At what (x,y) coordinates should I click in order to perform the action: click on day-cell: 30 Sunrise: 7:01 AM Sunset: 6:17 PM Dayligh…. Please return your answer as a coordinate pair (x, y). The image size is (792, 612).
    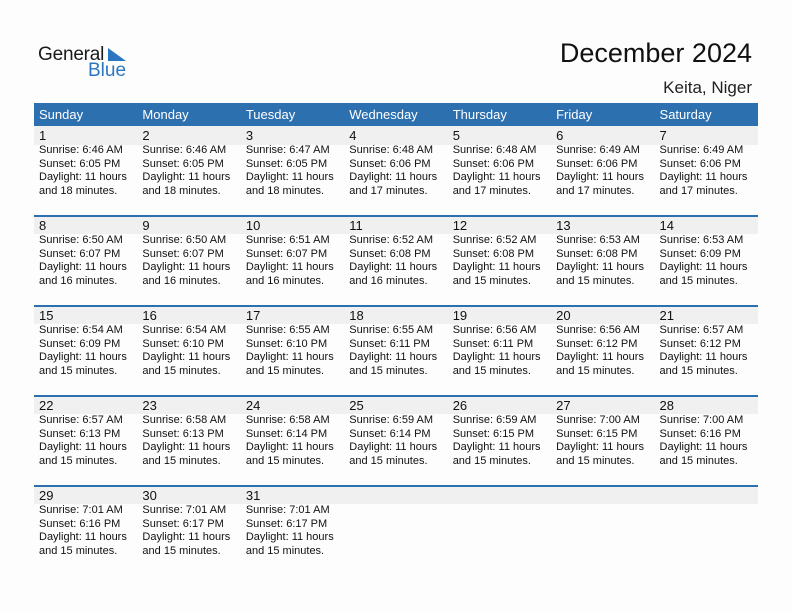
    Looking at the image, I should click on (188, 521).